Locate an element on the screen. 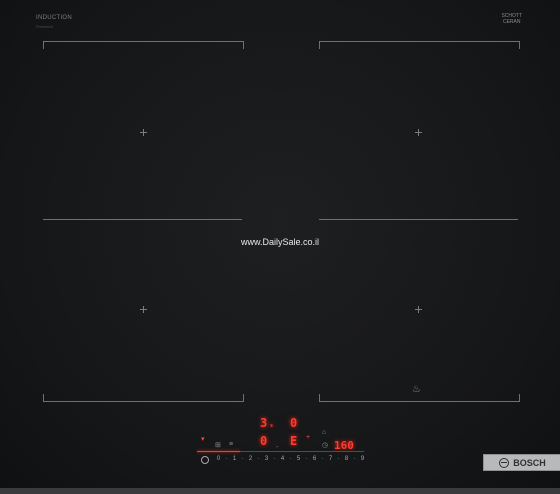 This screenshot has height=494, width=560. zone-bottom-right-marker is located at coordinates (419, 398).